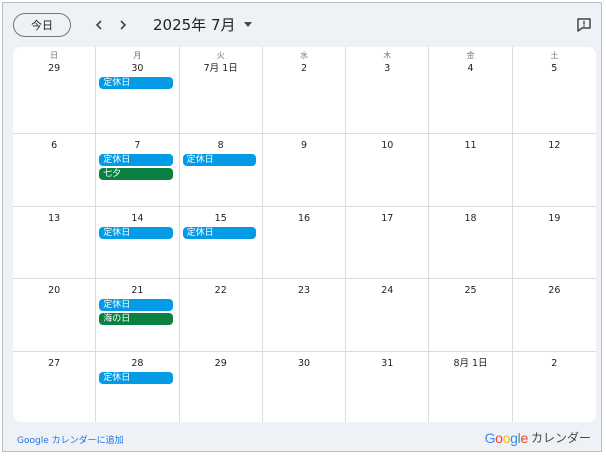 The height and width of the screenshot is (456, 606). Describe the element at coordinates (471, 170) in the screenshot. I see `day-cell: 11` at that location.